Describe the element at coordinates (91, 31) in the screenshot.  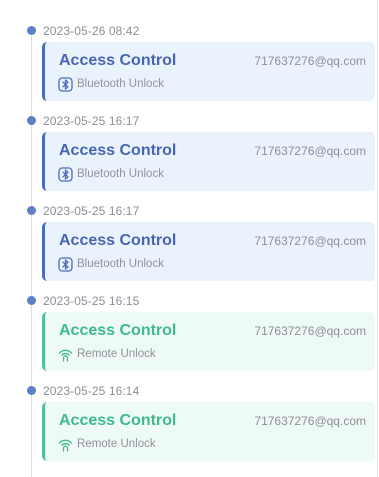
I see `entry-timestamp: 2023-05-26 08:42` at that location.